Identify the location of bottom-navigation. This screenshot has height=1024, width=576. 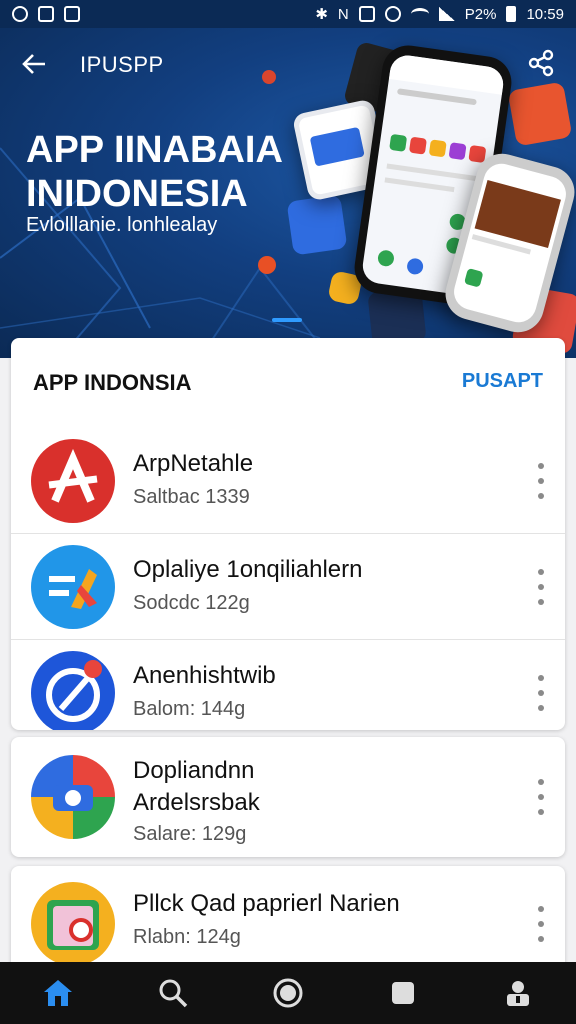
(288, 993).